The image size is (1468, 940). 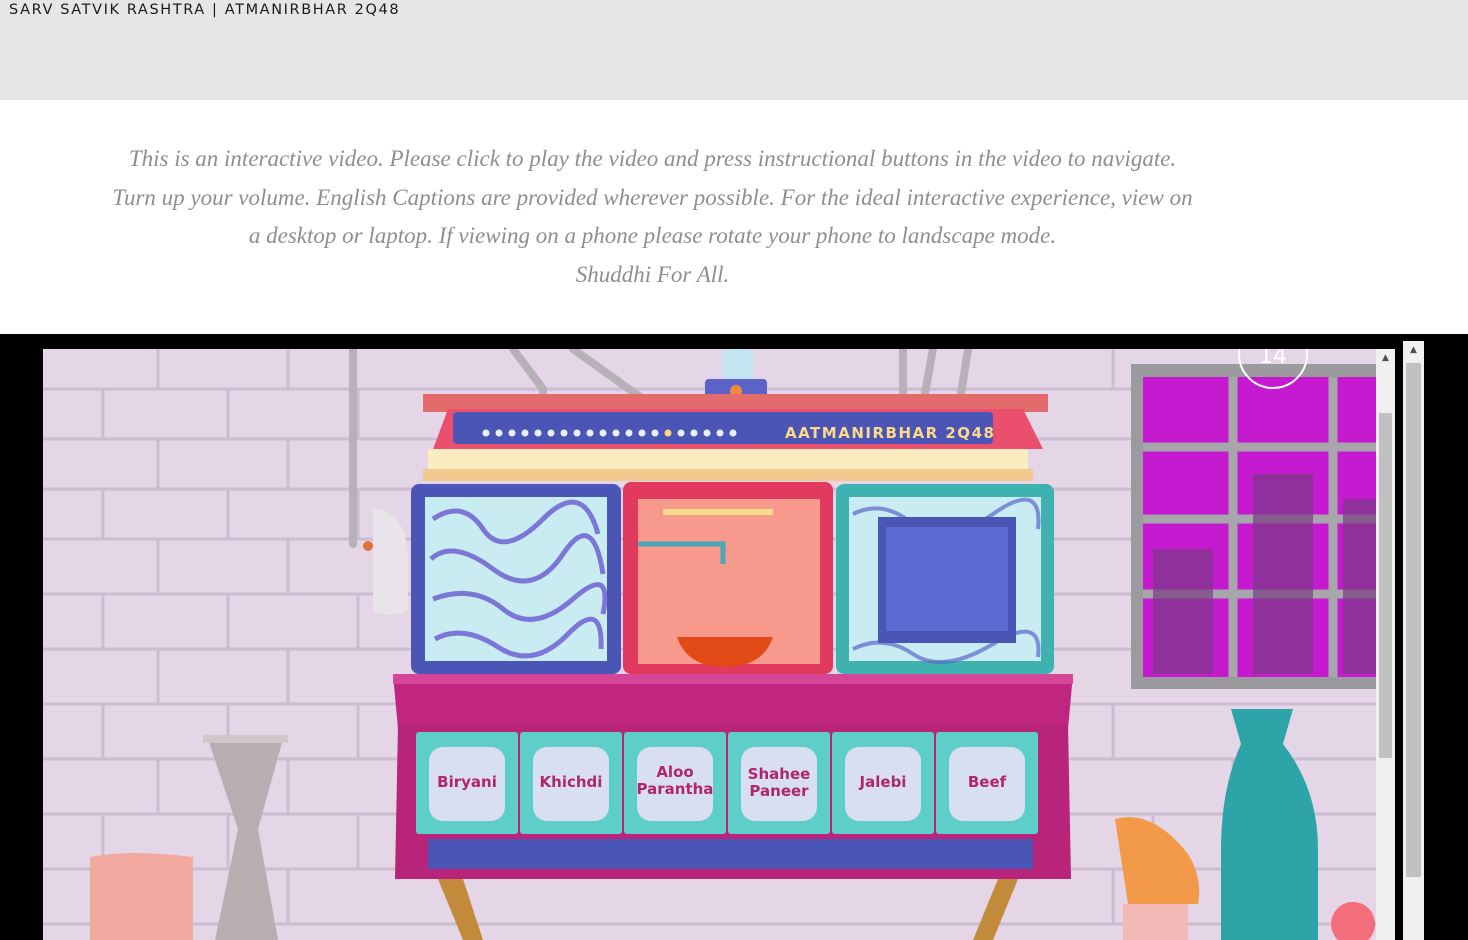 I want to click on counter-number: 14, so click(x=1273, y=359).